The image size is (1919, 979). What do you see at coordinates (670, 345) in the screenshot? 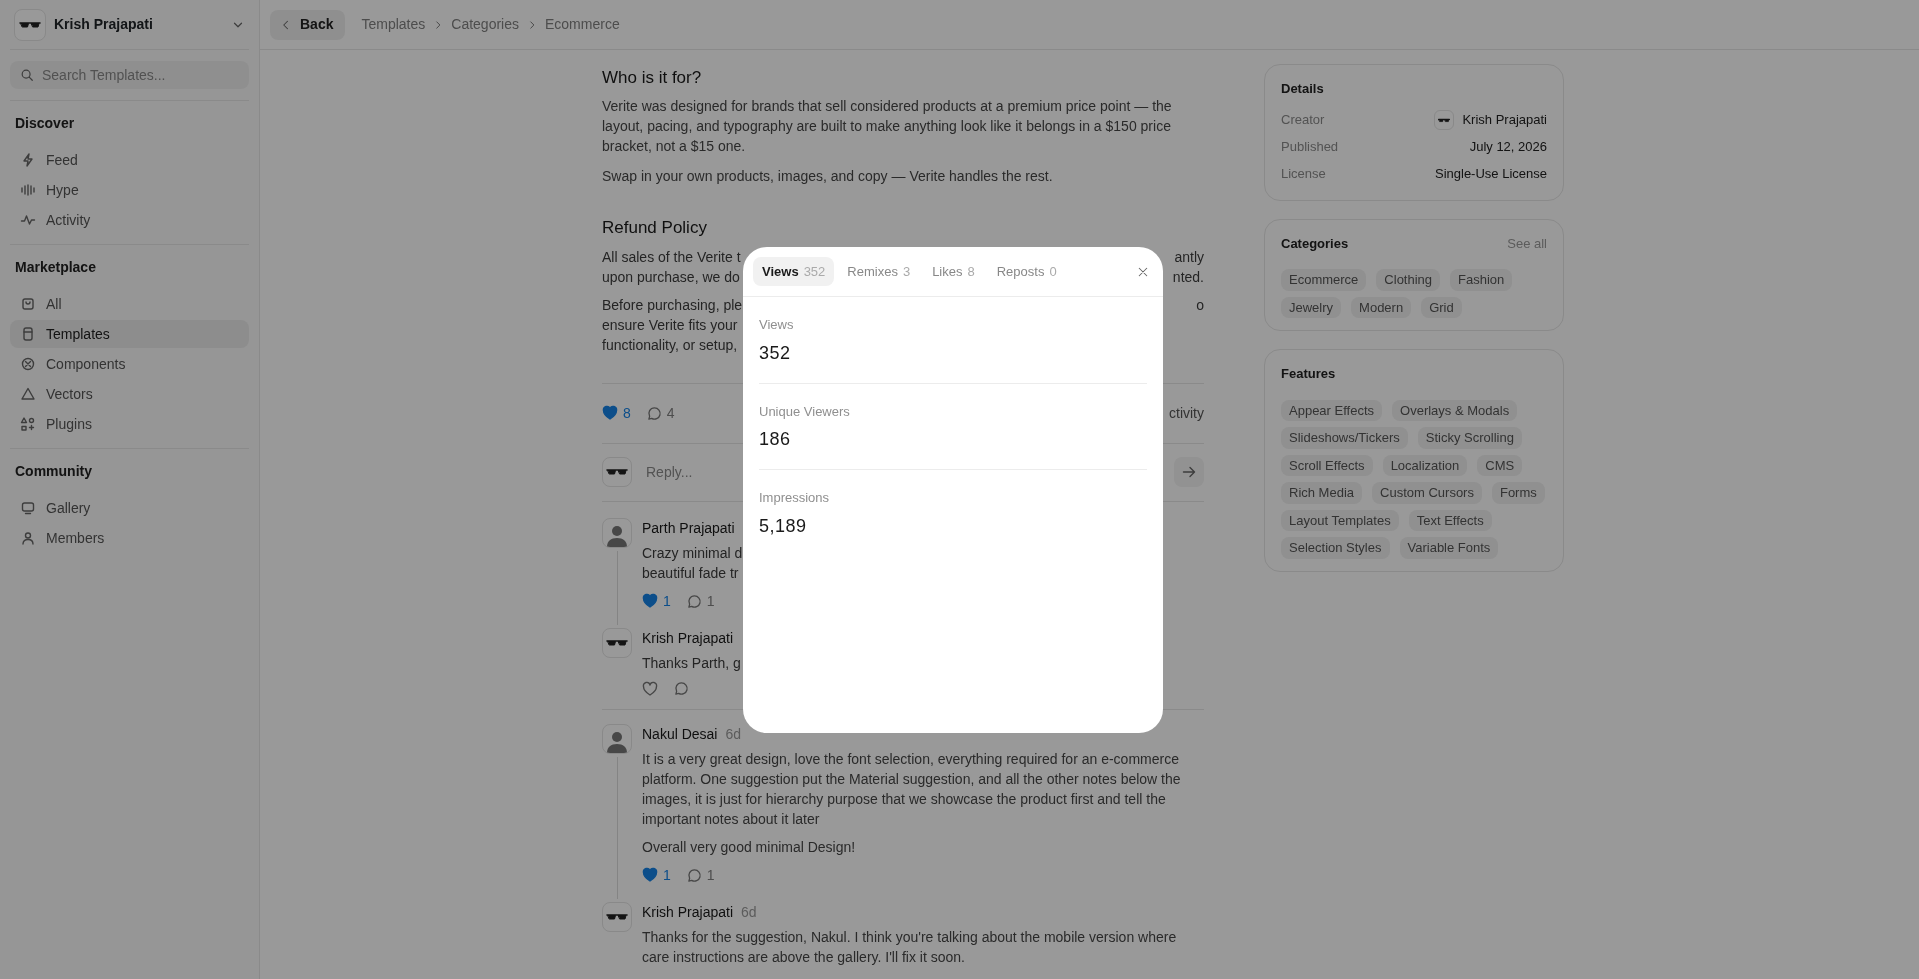
I see `text-fragment: functionality, or setup,` at bounding box center [670, 345].